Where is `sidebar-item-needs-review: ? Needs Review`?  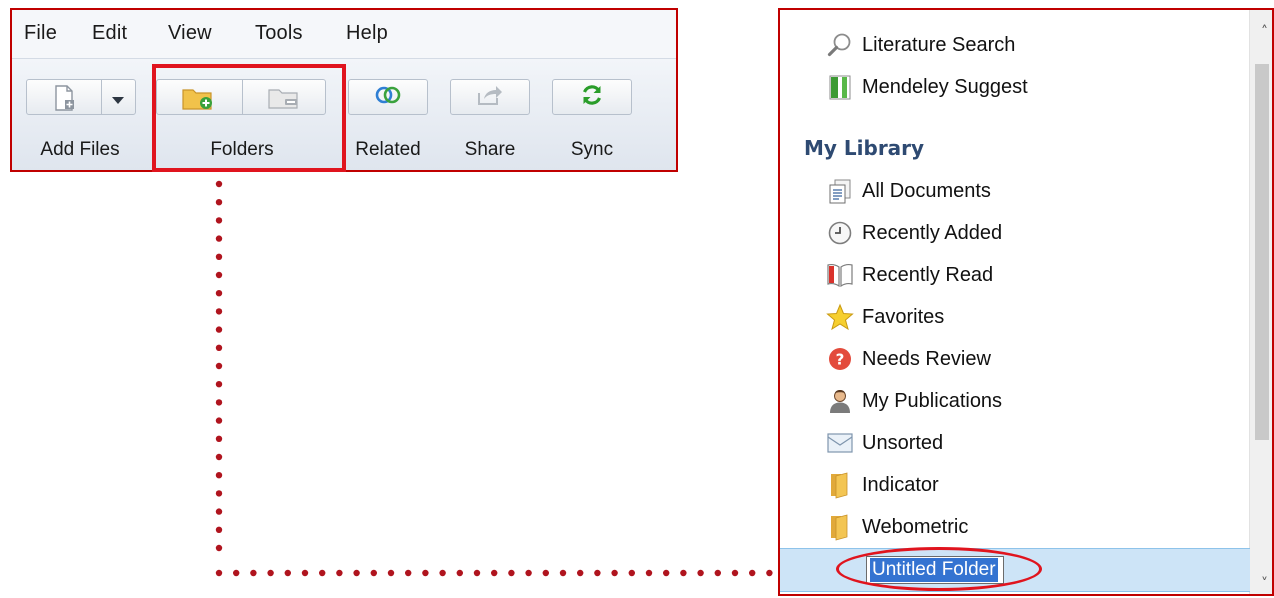 sidebar-item-needs-review: ? Needs Review is located at coordinates (908, 359).